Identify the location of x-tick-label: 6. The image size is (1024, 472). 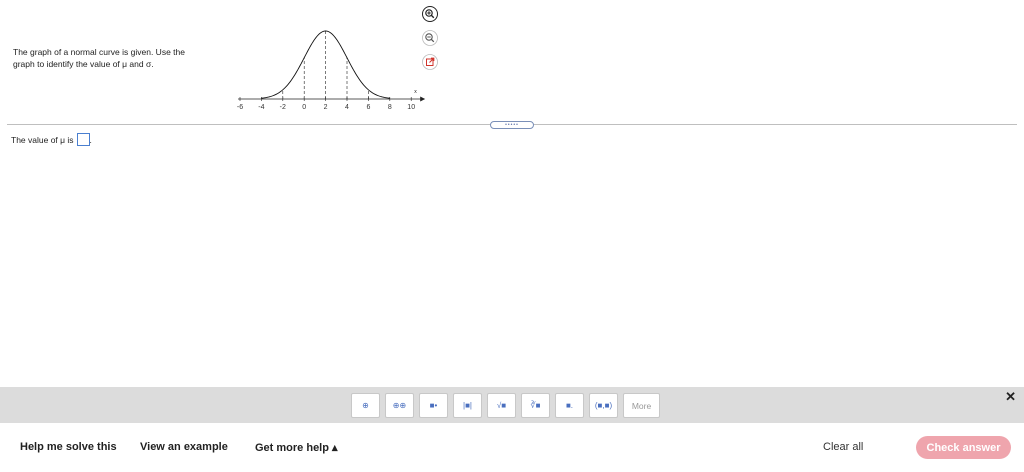
(368, 107).